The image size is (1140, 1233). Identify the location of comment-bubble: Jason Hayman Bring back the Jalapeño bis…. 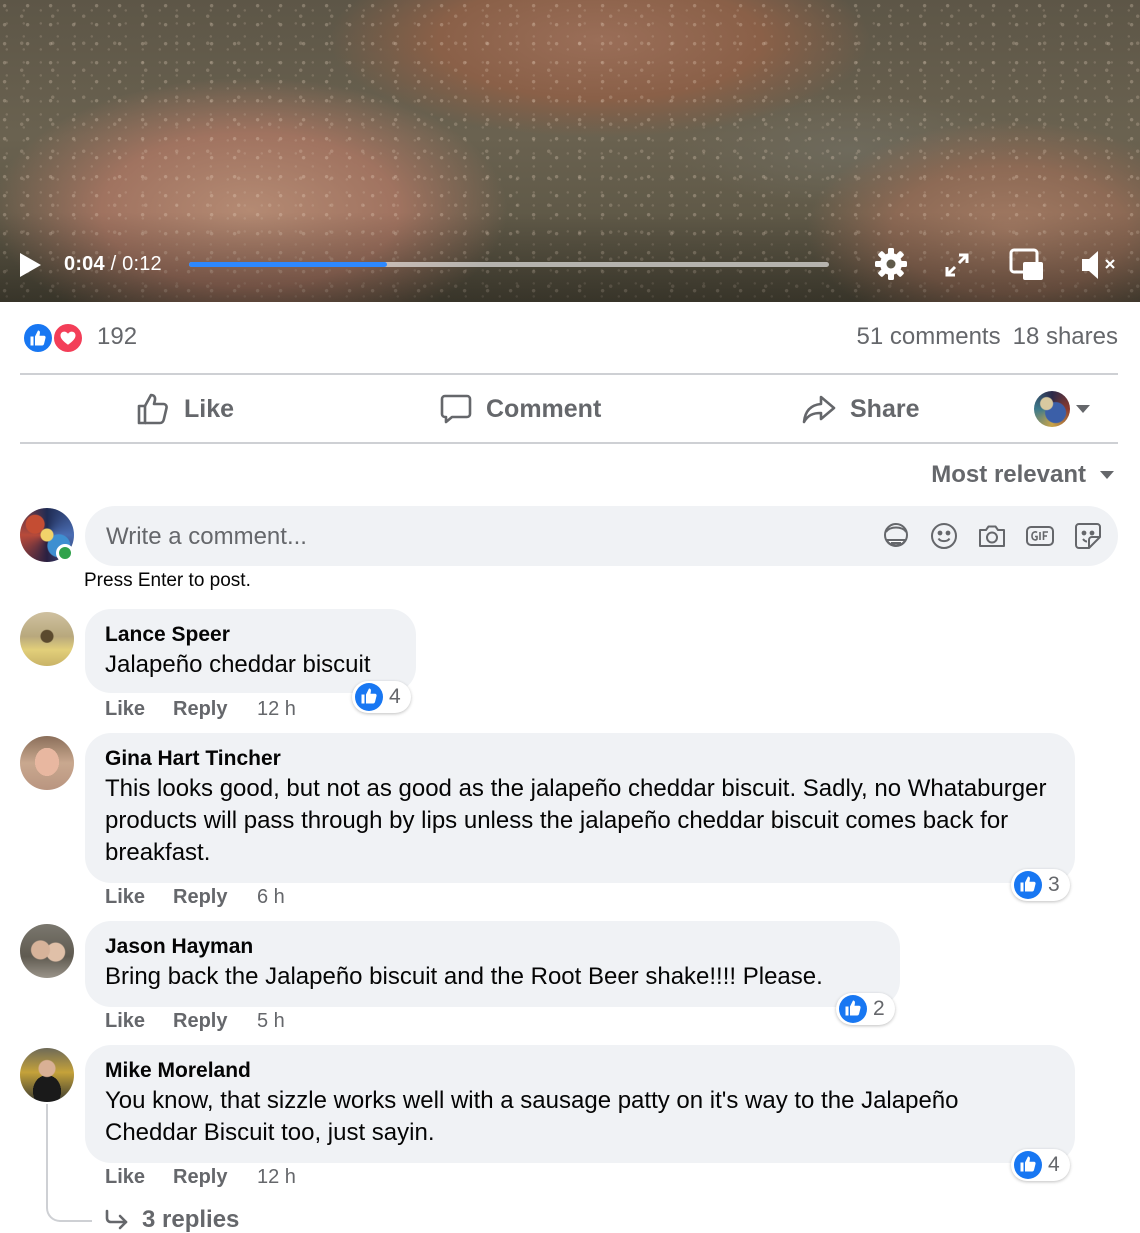
(492, 964).